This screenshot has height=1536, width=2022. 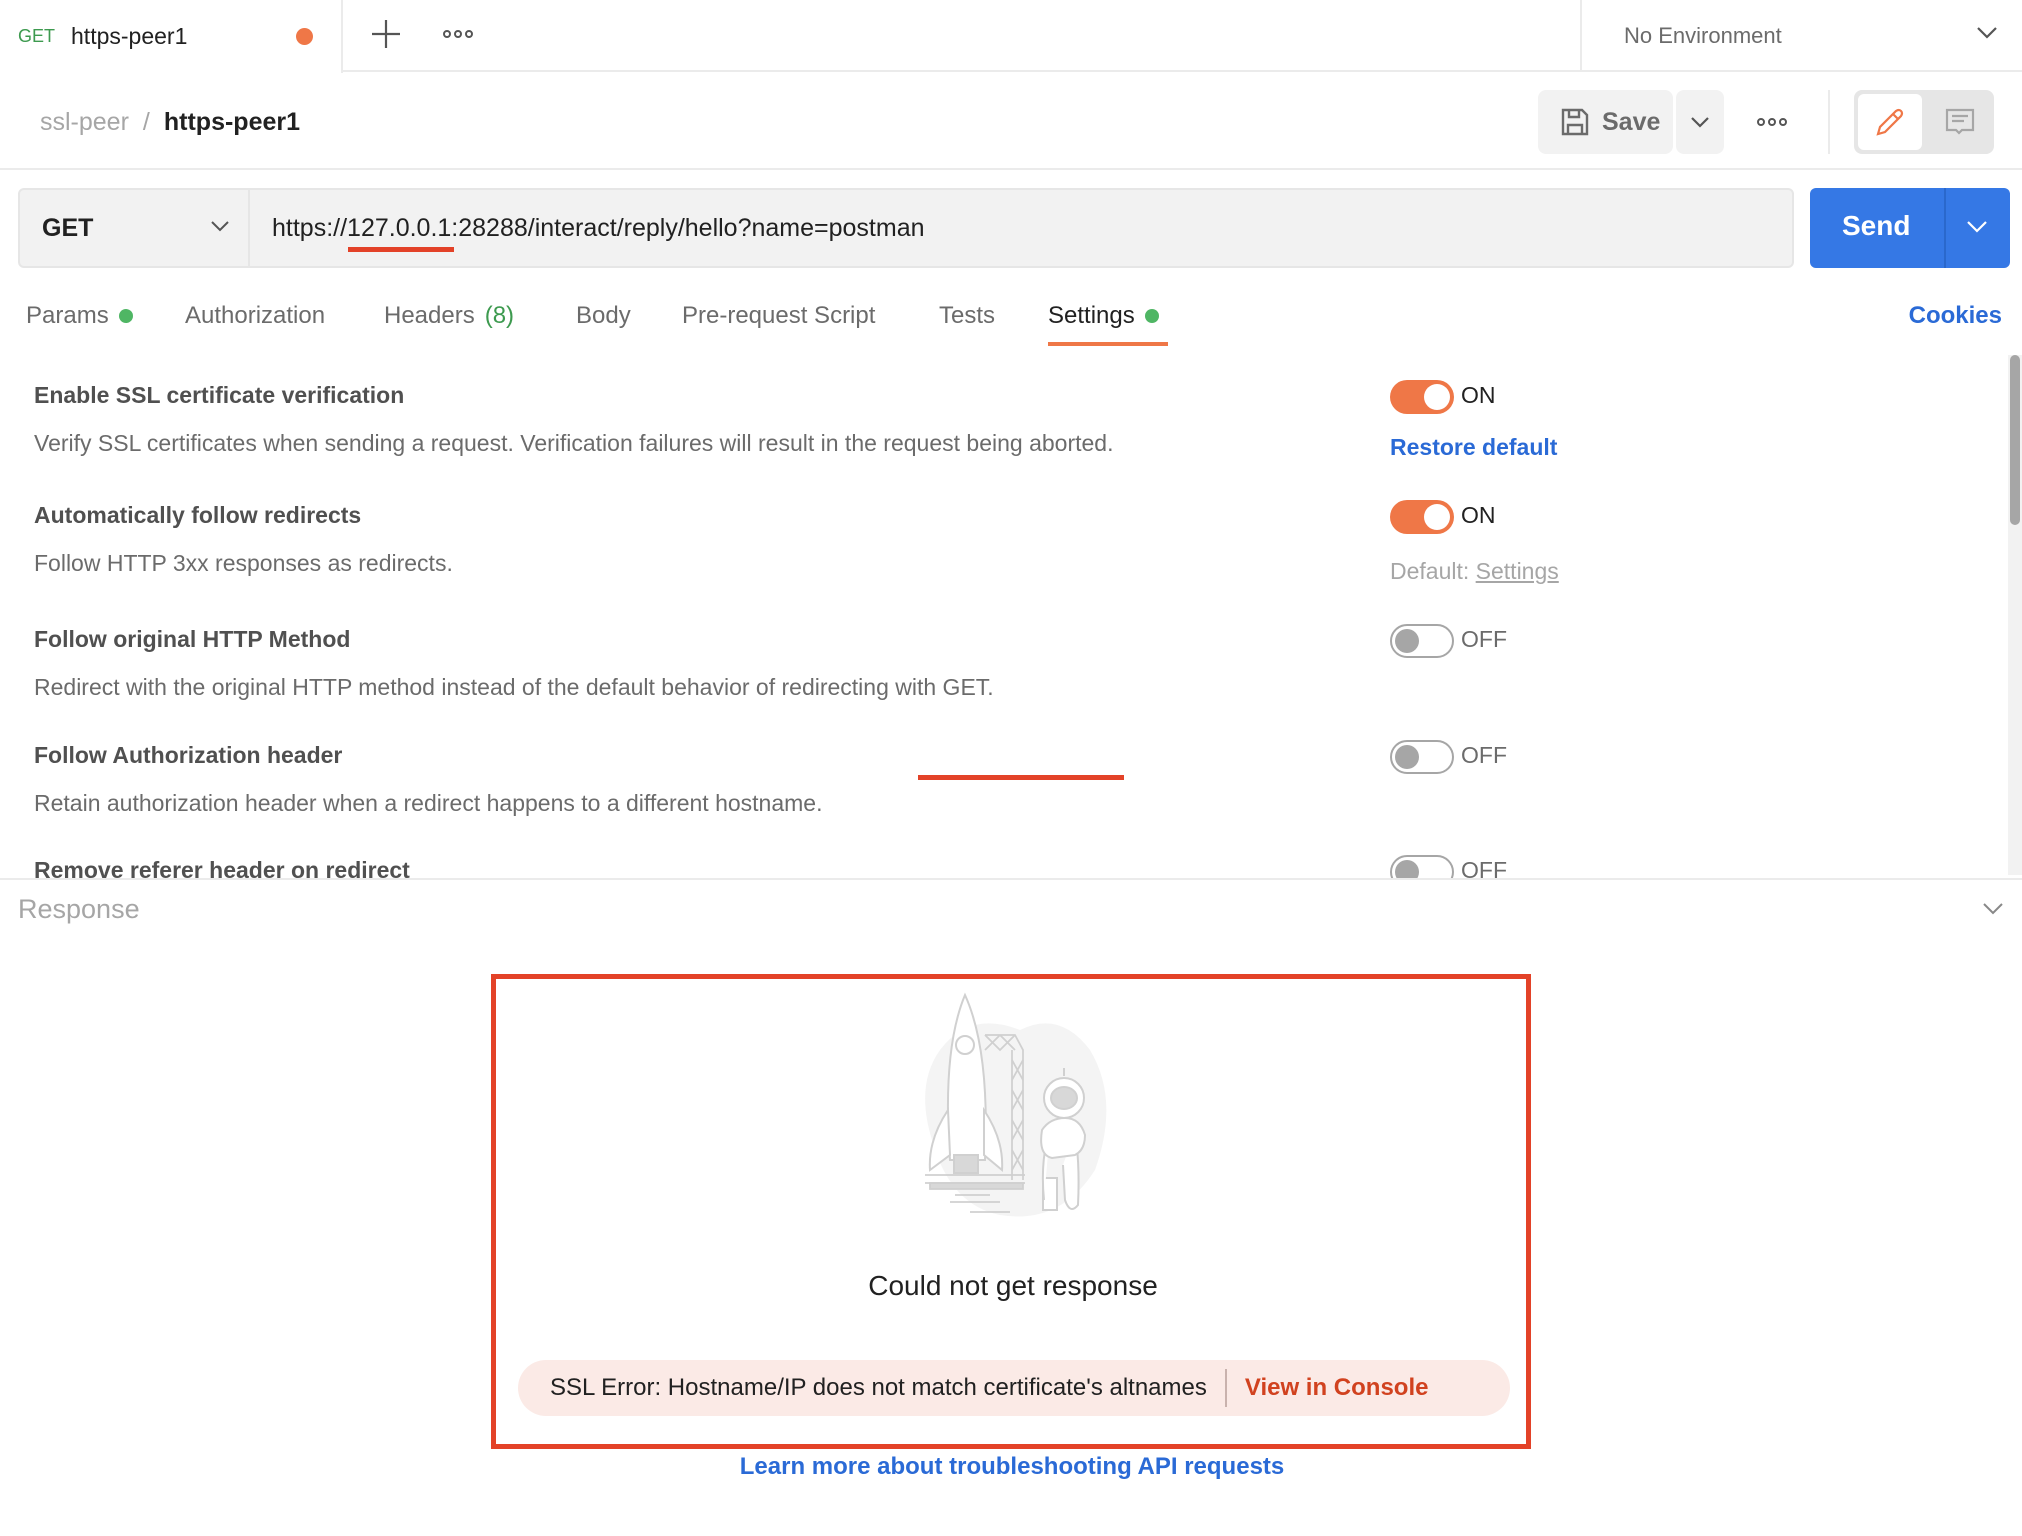 I want to click on send-button: Send, so click(x=1910, y=228).